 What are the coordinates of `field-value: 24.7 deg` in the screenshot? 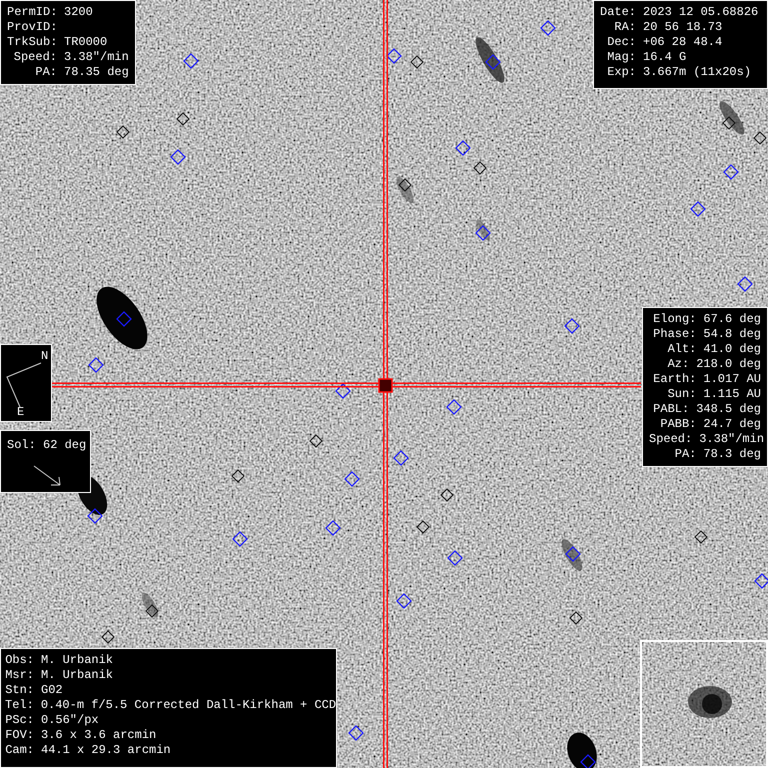 It's located at (732, 424).